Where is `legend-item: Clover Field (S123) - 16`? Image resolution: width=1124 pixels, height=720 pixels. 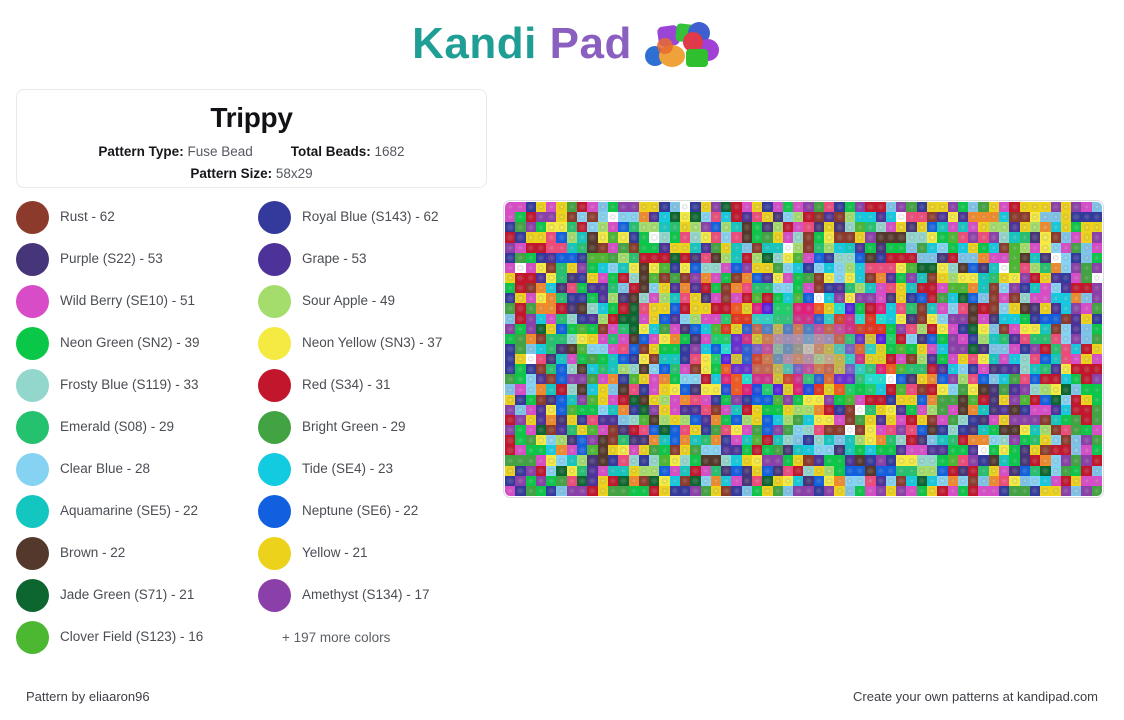
legend-item: Clover Field (S123) - 16 is located at coordinates (131, 637).